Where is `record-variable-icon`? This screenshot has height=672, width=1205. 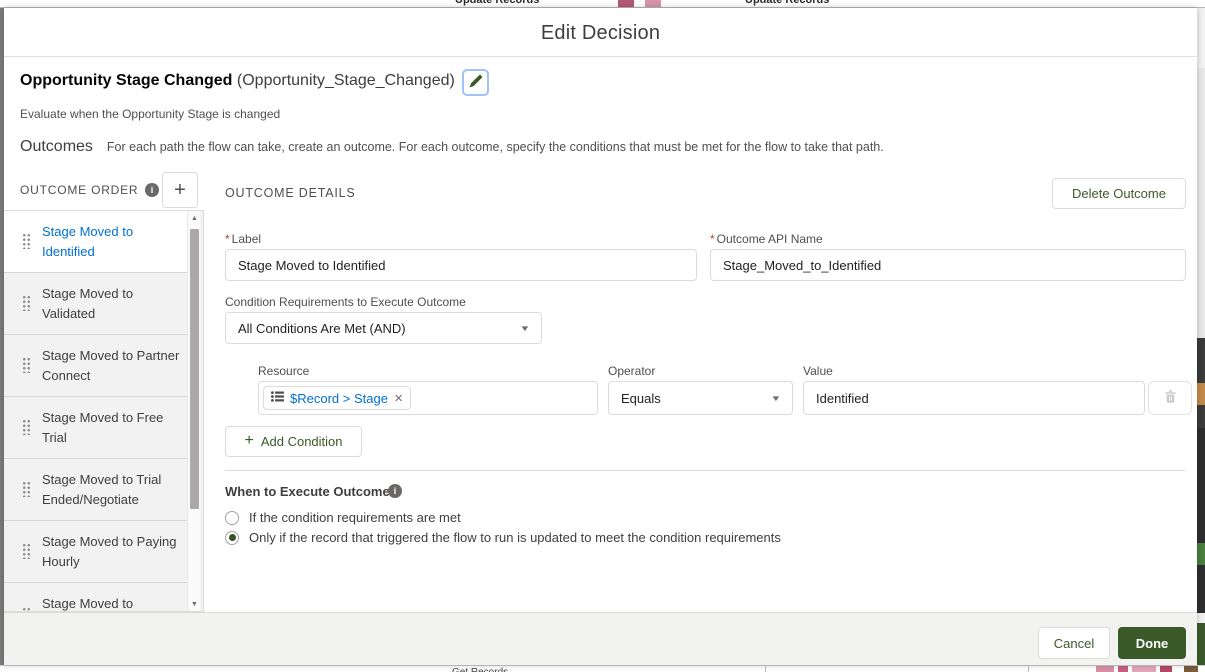
record-variable-icon is located at coordinates (277, 398).